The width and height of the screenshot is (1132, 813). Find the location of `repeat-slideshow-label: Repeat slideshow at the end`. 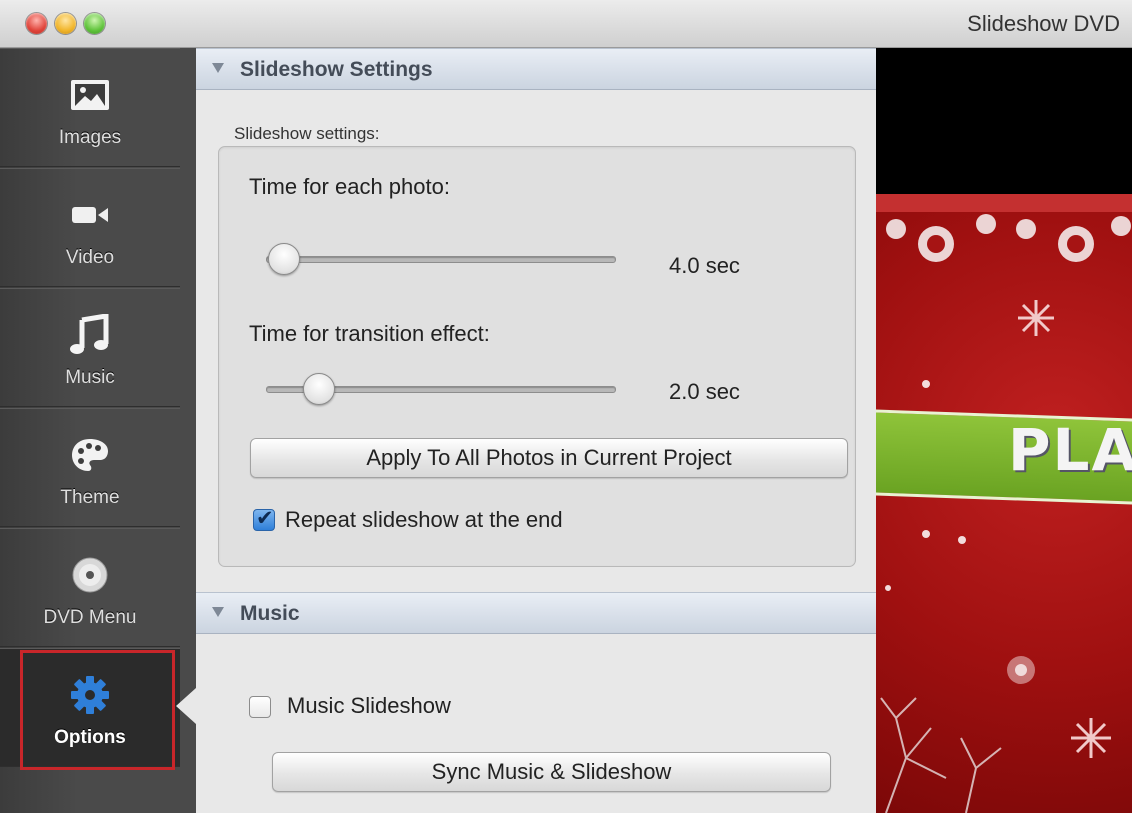

repeat-slideshow-label: Repeat slideshow at the end is located at coordinates (424, 519).